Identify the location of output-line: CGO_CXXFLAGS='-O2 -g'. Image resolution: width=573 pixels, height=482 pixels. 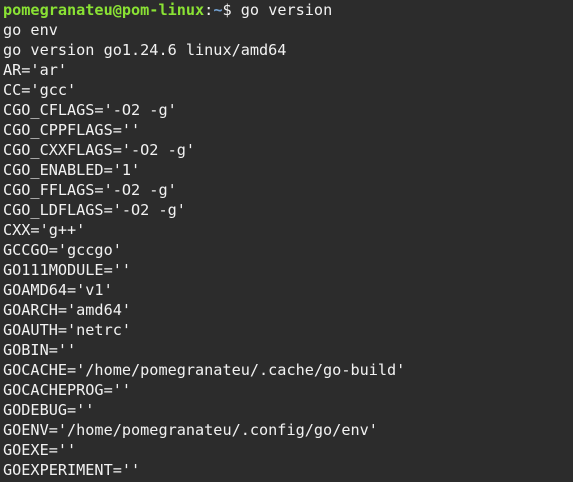
(99, 150).